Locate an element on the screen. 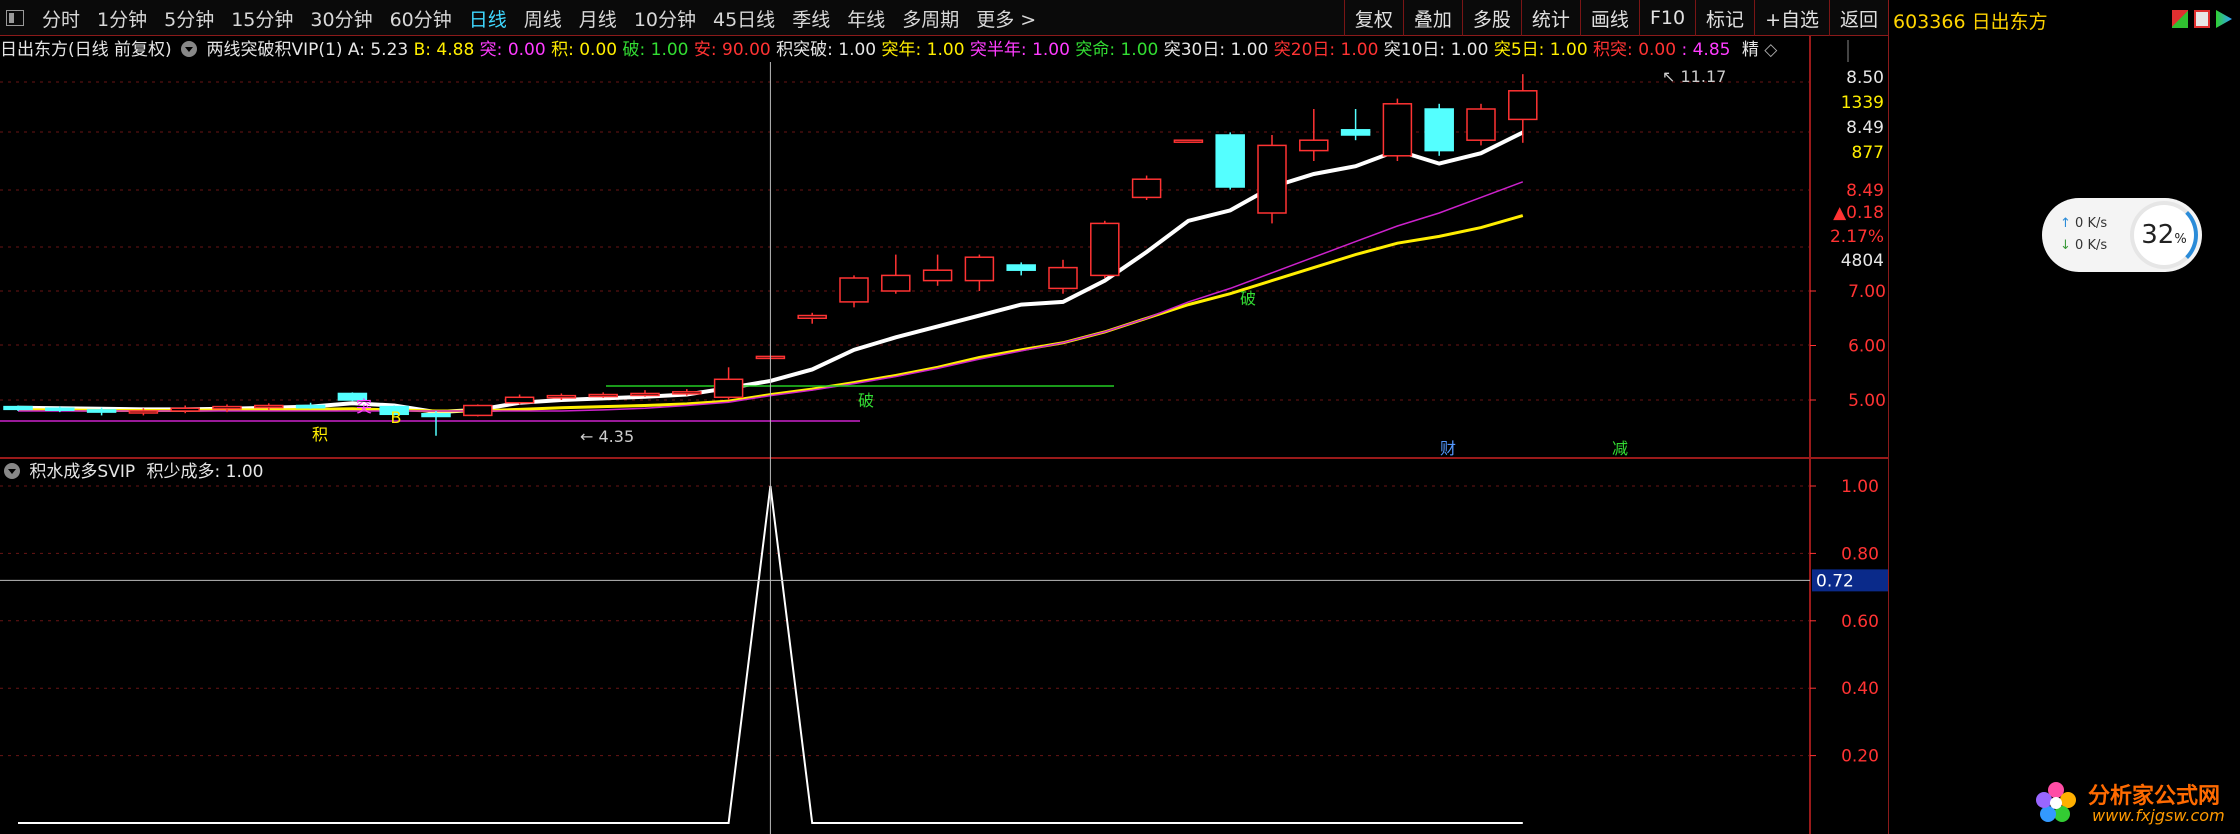 This screenshot has height=834, width=2240. arrow-down-icon: ↓ is located at coordinates (2065, 245).